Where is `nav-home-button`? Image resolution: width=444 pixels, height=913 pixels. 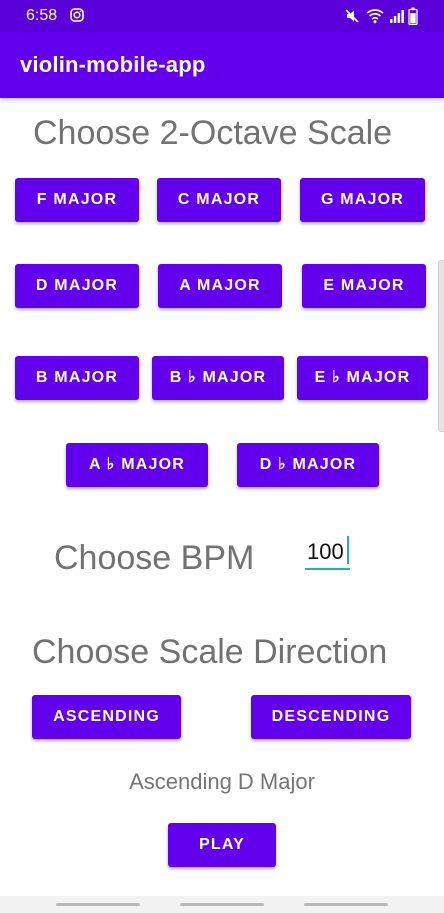
nav-home-button is located at coordinates (222, 904).